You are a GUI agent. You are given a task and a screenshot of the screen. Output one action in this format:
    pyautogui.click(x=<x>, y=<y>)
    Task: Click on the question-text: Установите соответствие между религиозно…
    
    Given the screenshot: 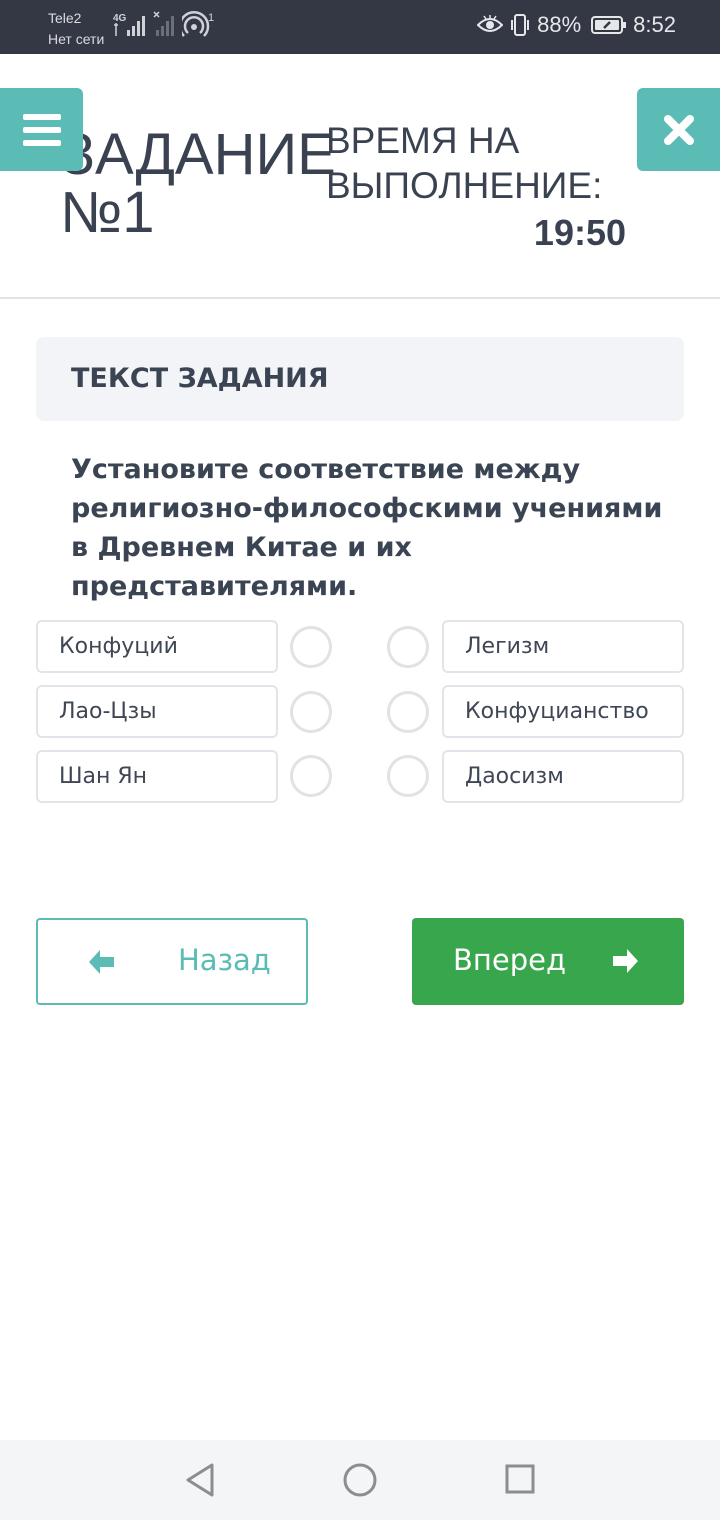 What is the action you would take?
    pyautogui.click(x=367, y=528)
    